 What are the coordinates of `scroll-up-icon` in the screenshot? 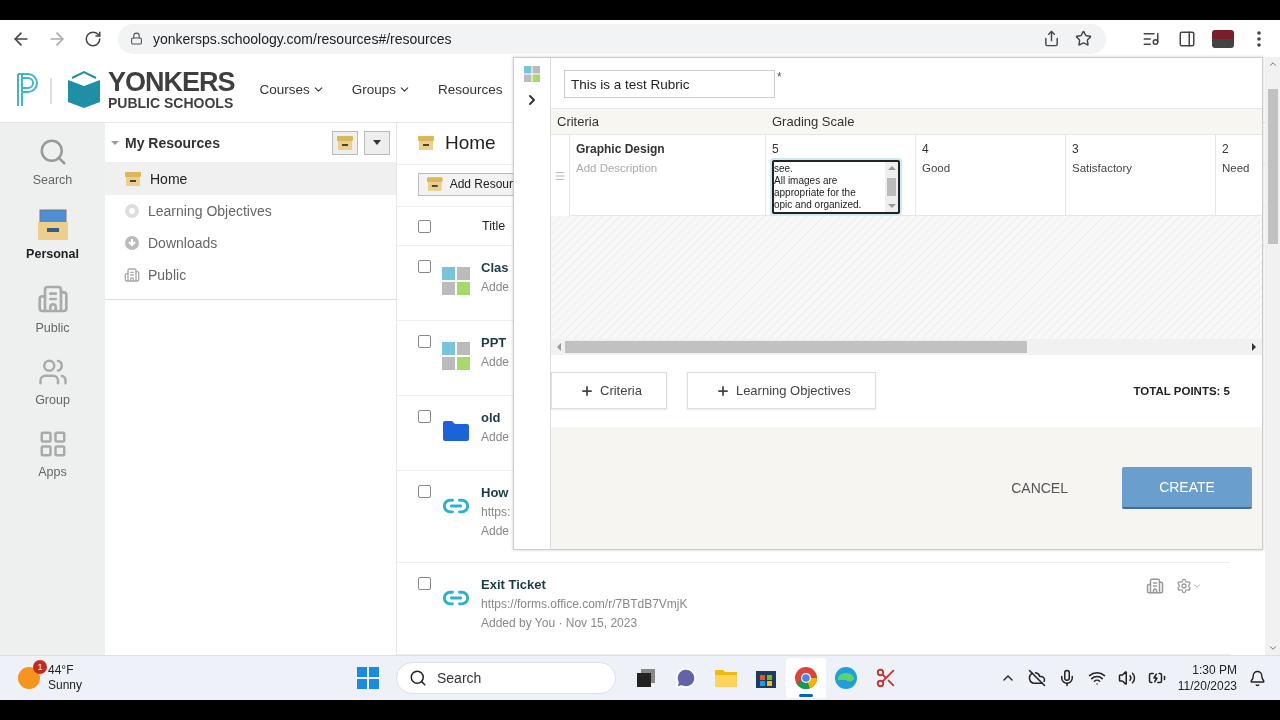 It's located at (1272, 64).